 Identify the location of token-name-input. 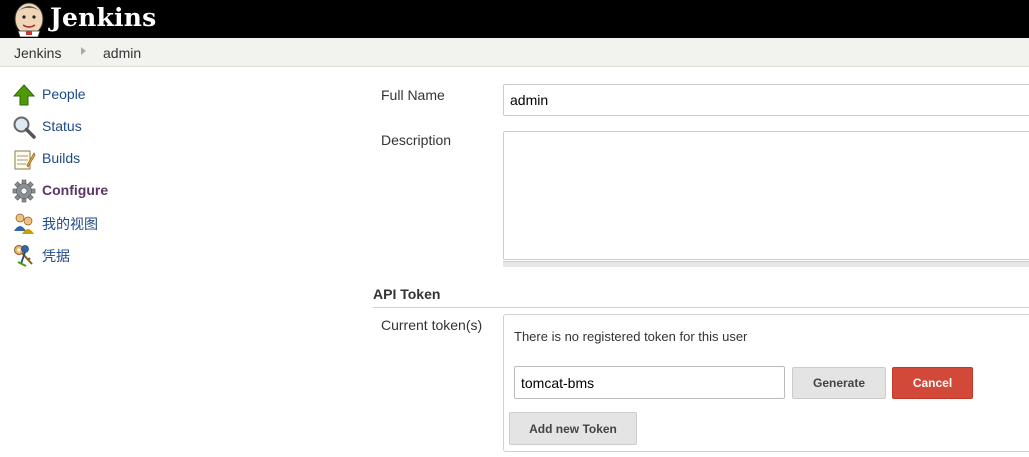
(649, 382).